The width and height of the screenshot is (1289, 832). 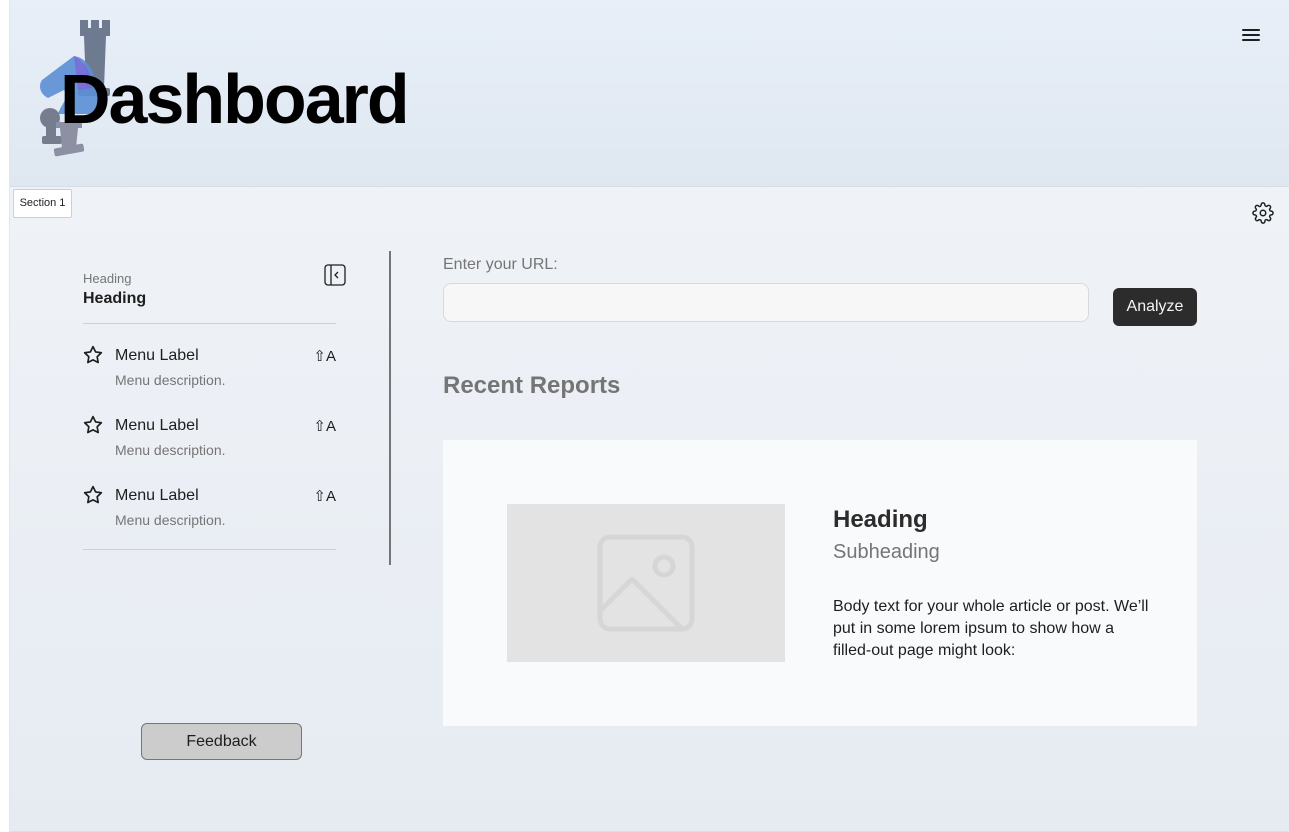 I want to click on card-heading: Heading, so click(x=880, y=519).